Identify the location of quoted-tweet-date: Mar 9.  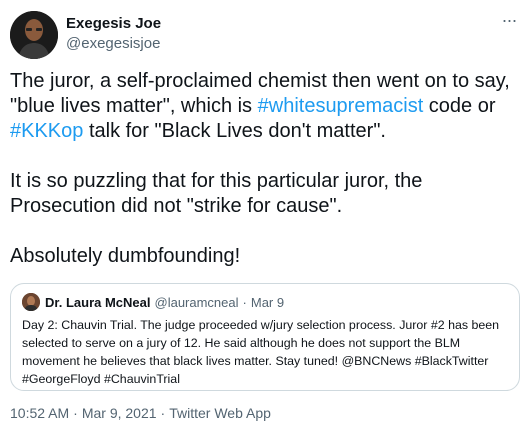
(267, 302).